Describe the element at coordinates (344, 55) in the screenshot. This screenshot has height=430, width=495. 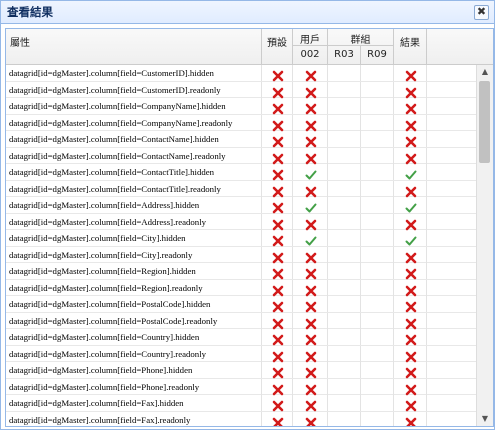
I see `header-group-r03: R03` at that location.